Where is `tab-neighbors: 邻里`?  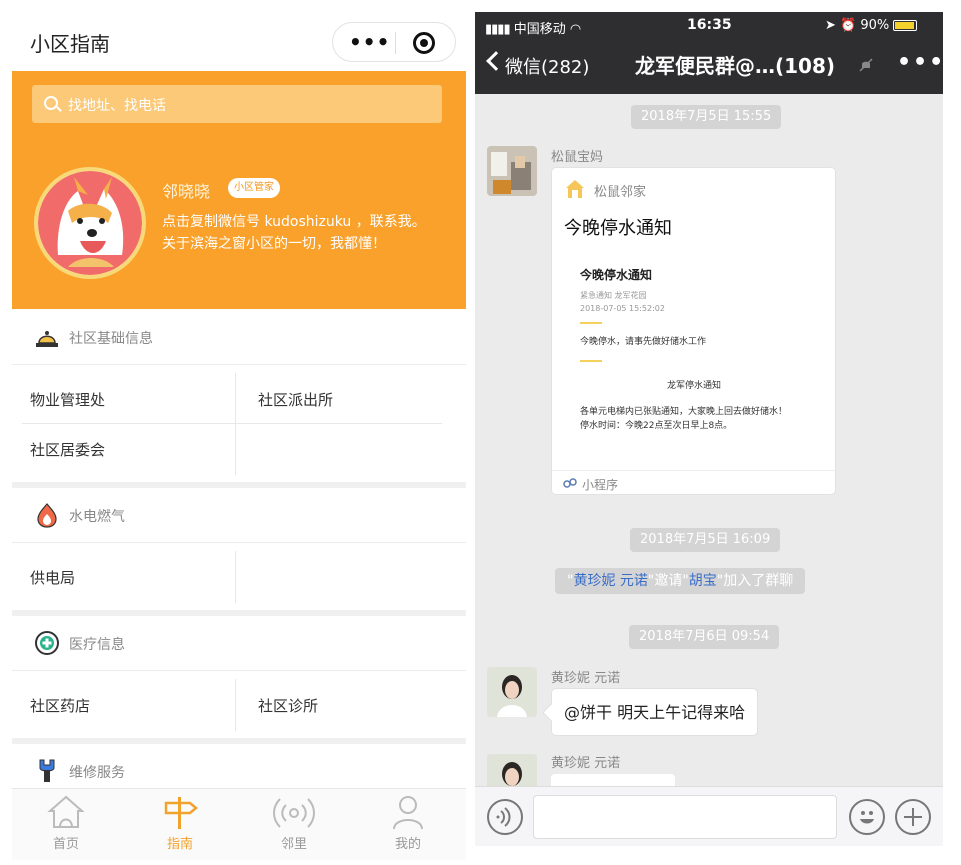
tab-neighbors: 邻里 is located at coordinates (294, 825).